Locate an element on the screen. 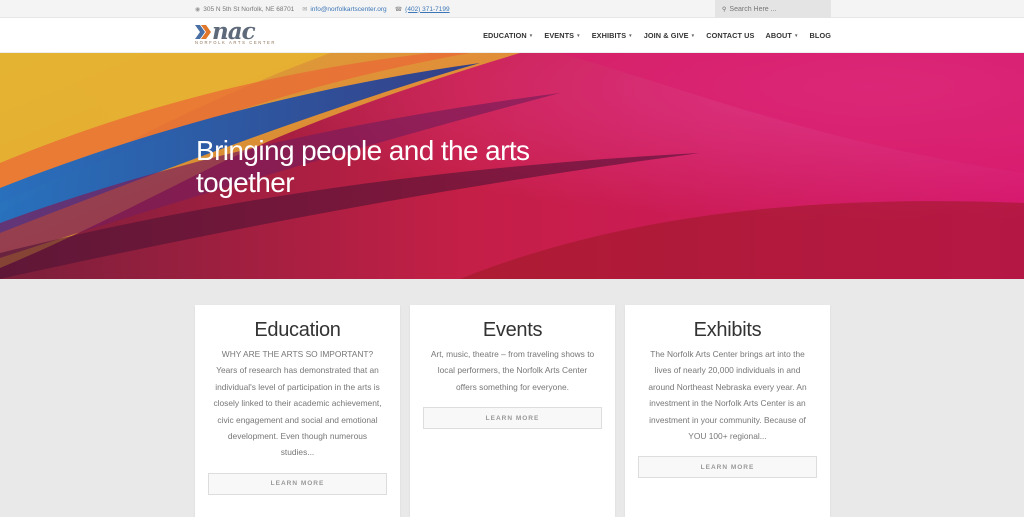  email-item: ✉ info@norfolkartscenter.org is located at coordinates (344, 9).